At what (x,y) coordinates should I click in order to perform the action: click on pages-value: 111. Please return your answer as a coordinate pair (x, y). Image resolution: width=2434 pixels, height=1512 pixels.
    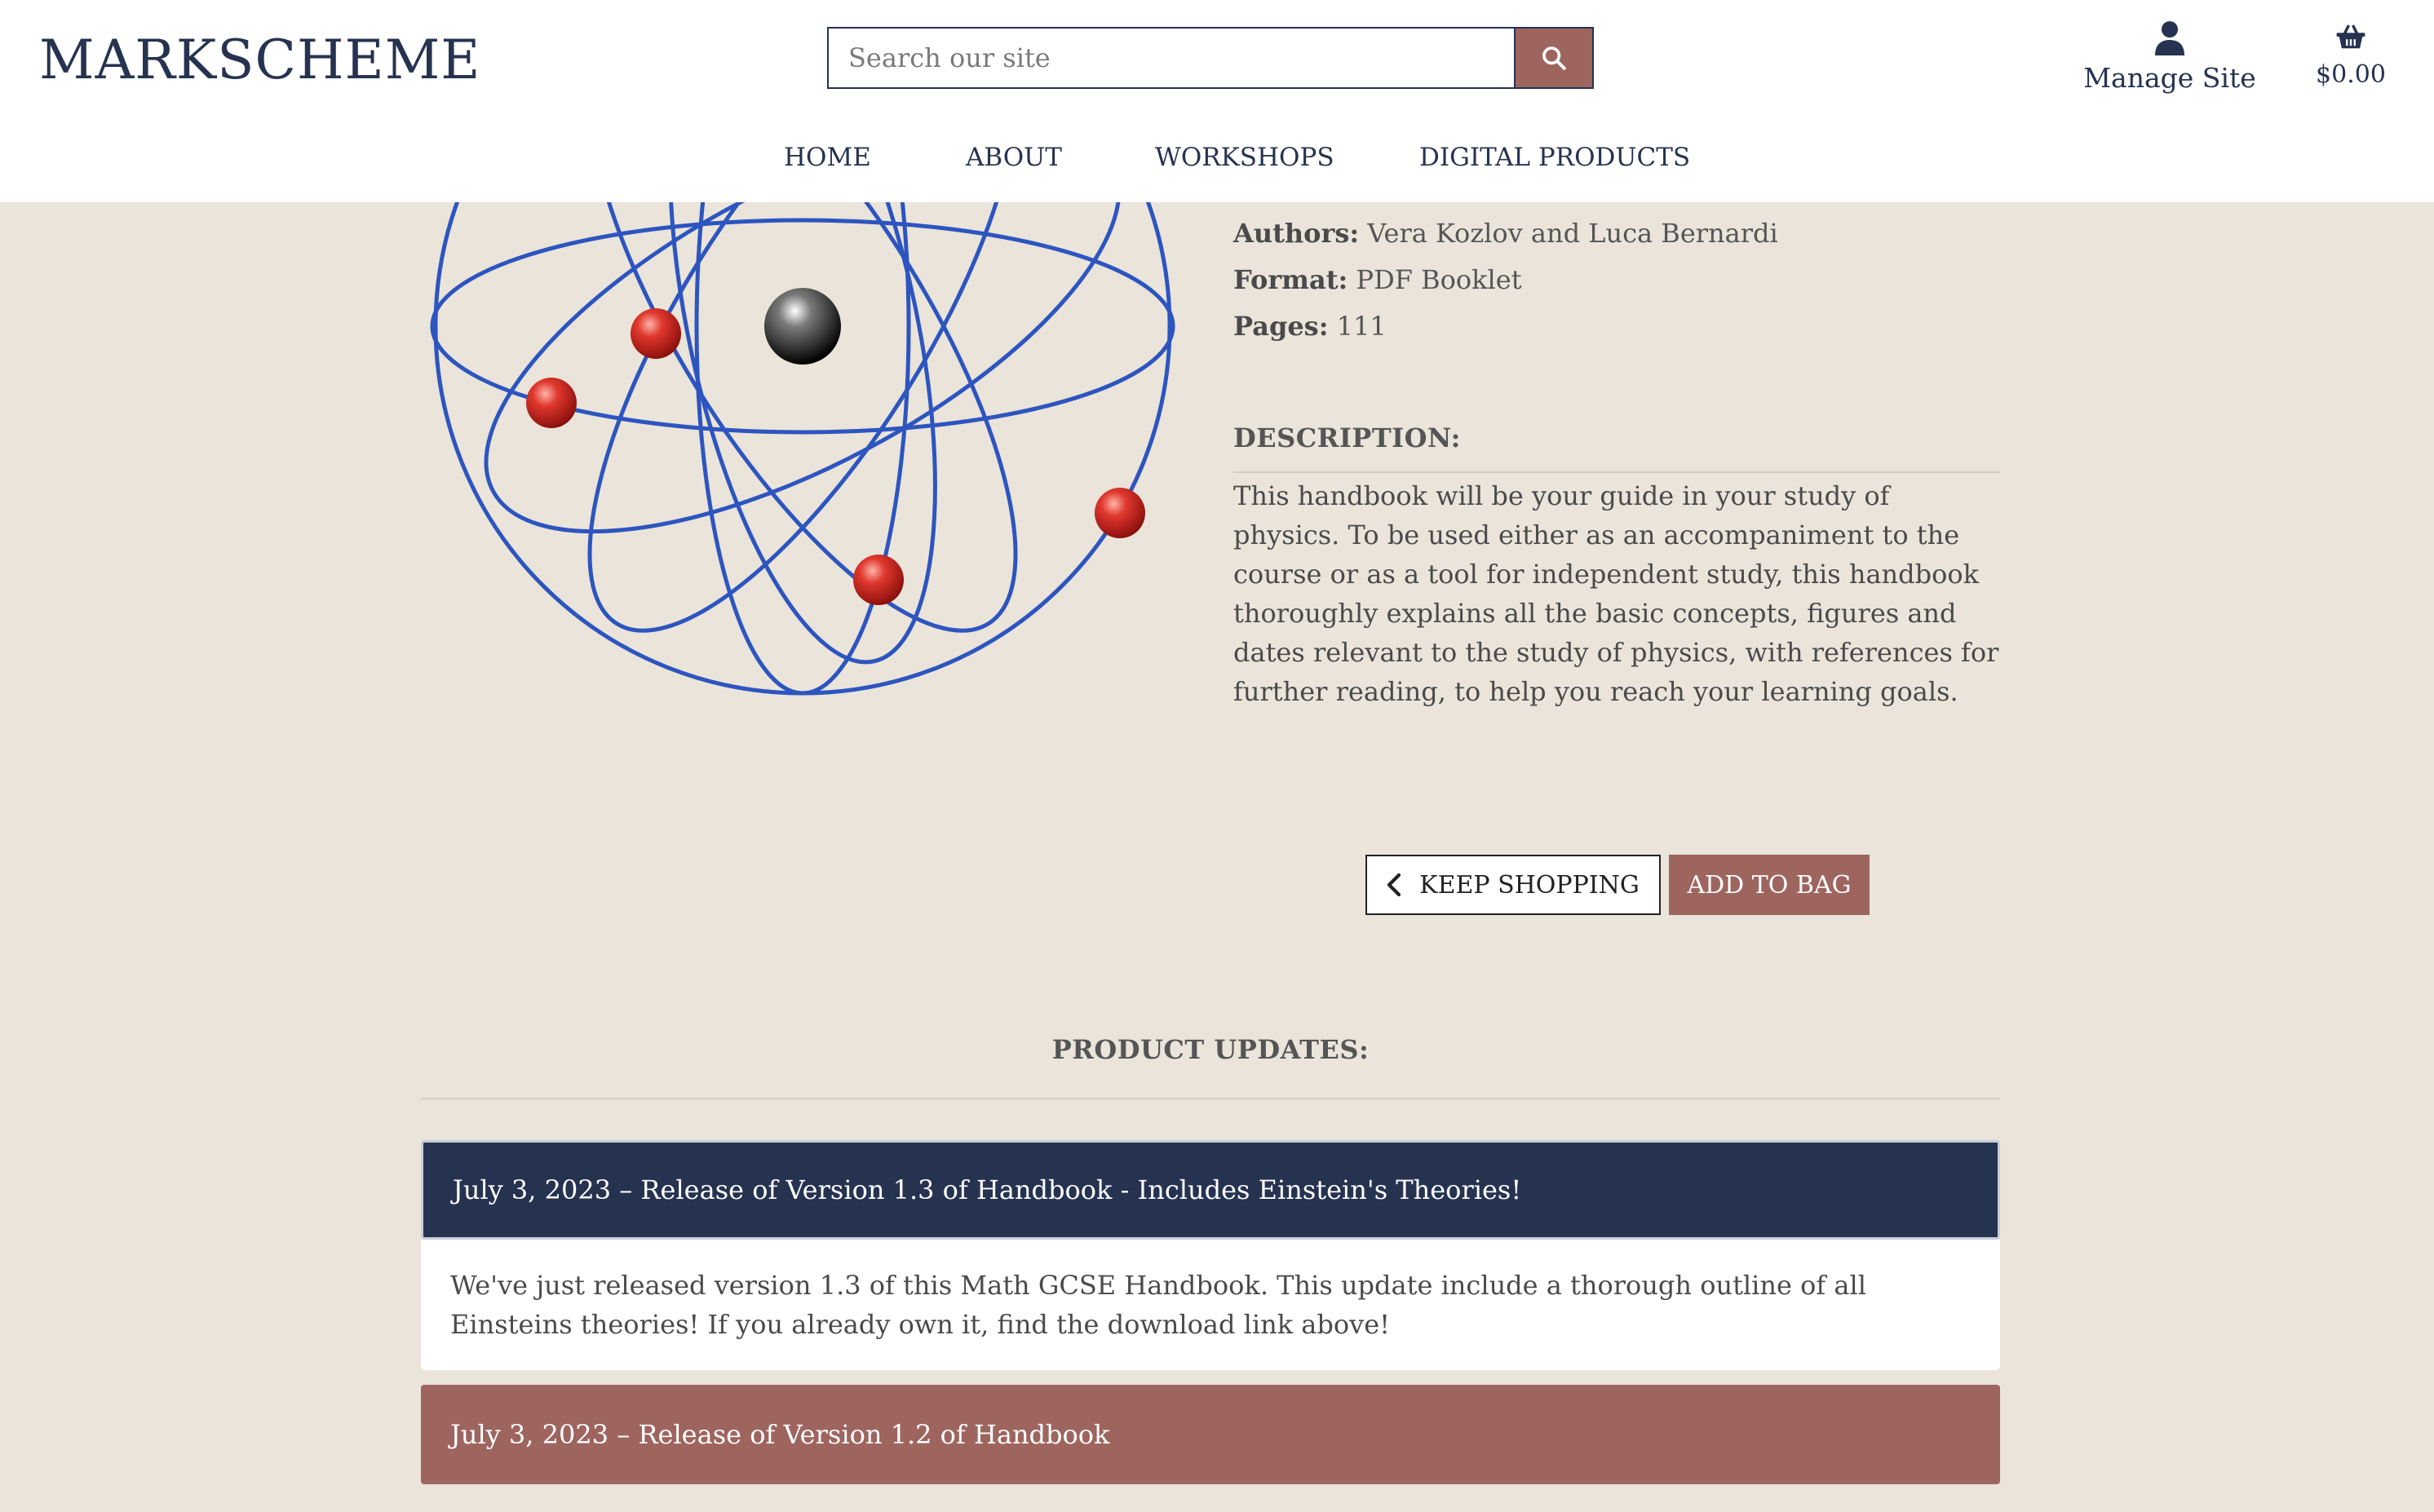
    Looking at the image, I should click on (1361, 326).